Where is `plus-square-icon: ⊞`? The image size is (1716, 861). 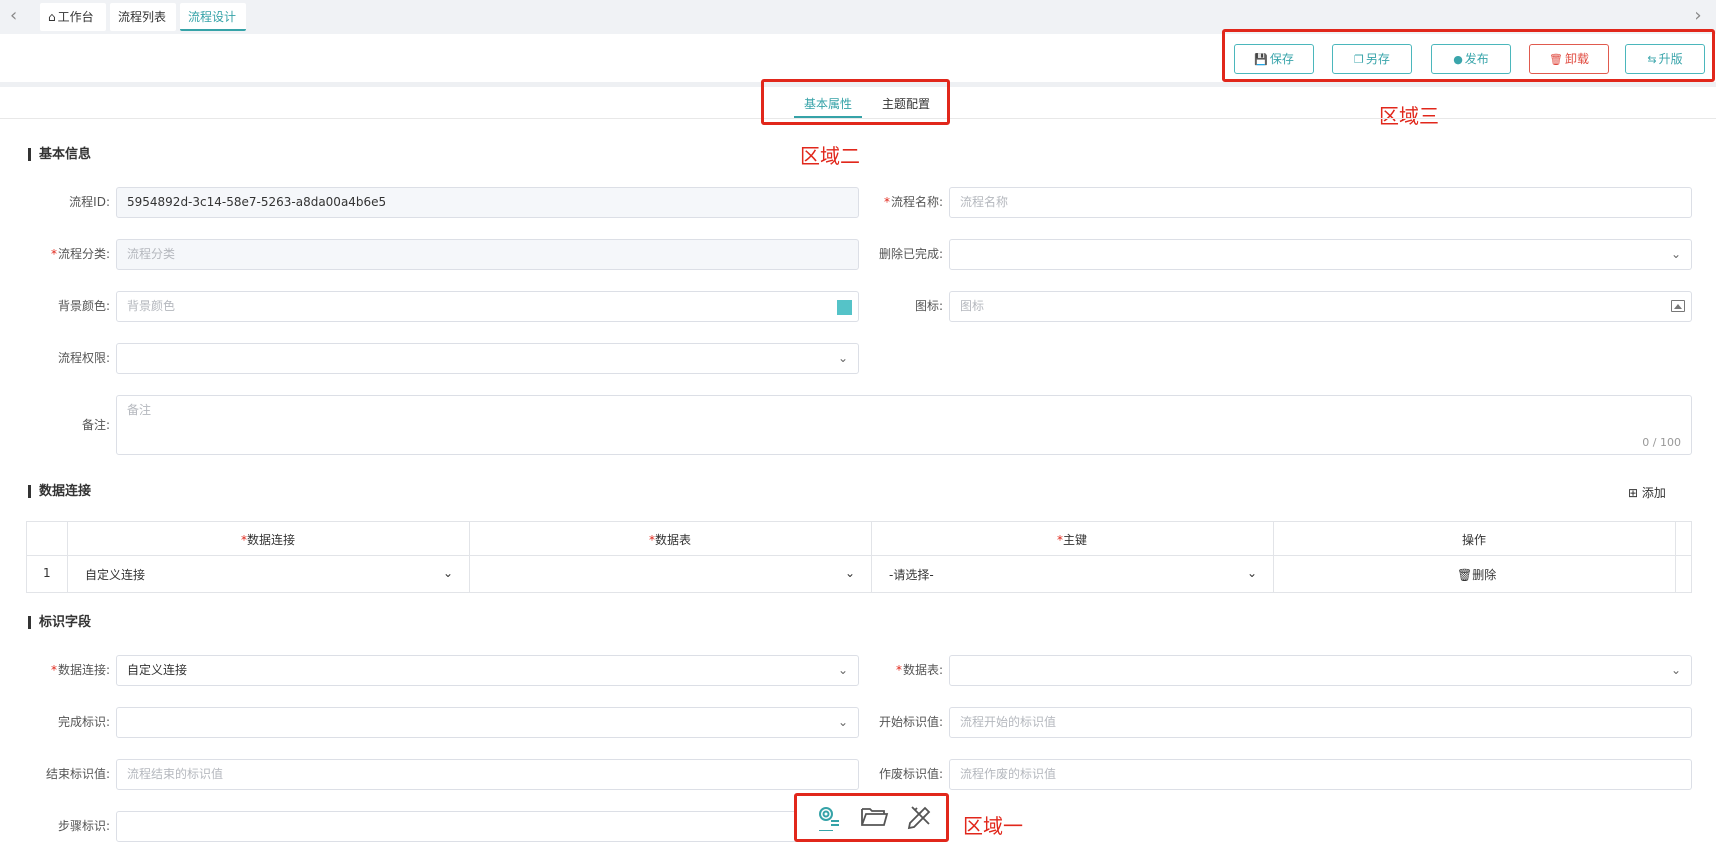 plus-square-icon: ⊞ is located at coordinates (1633, 493).